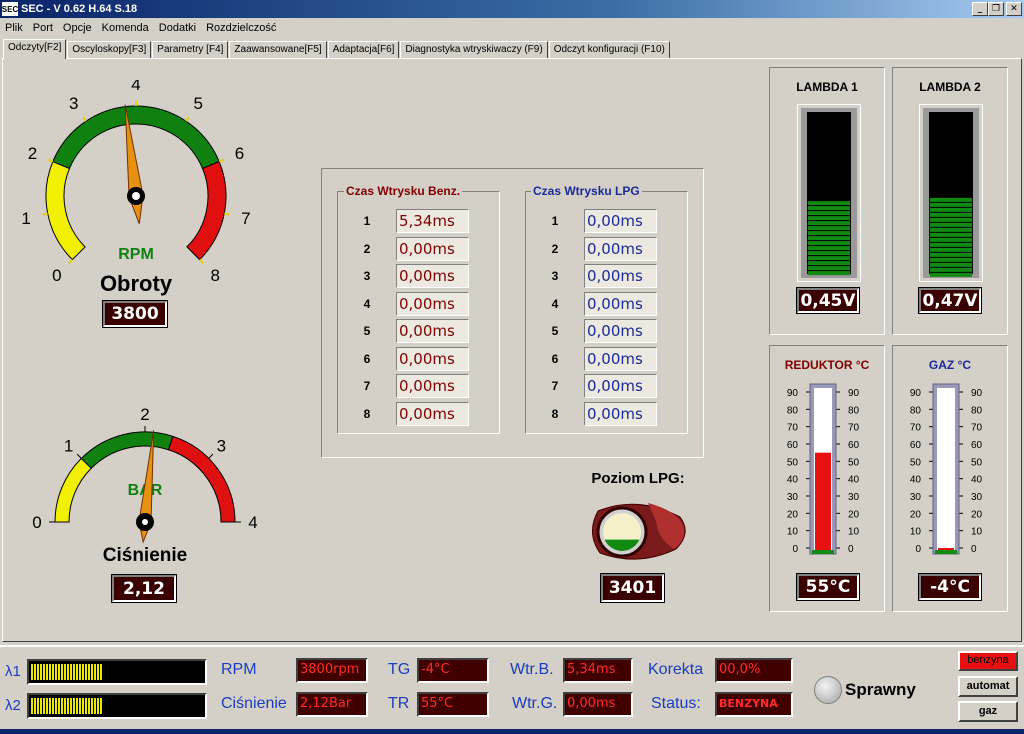  Describe the element at coordinates (254, 703) in the screenshot. I see `pressure-status-label: Ciśnienie` at that location.